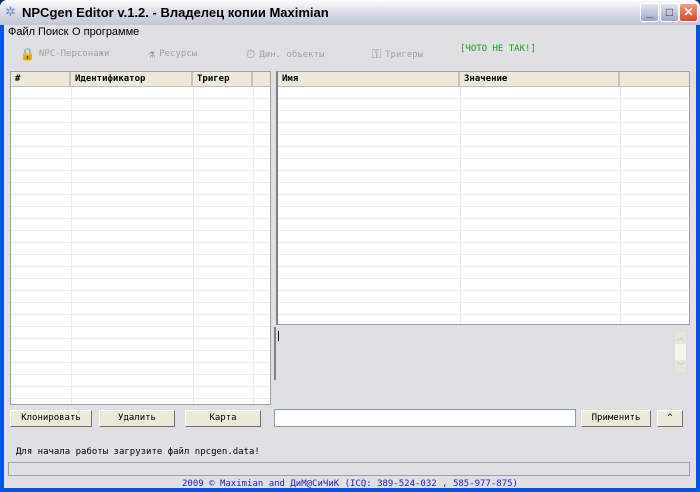 The height and width of the screenshot is (492, 700). I want to click on text-caret, so click(278, 336).